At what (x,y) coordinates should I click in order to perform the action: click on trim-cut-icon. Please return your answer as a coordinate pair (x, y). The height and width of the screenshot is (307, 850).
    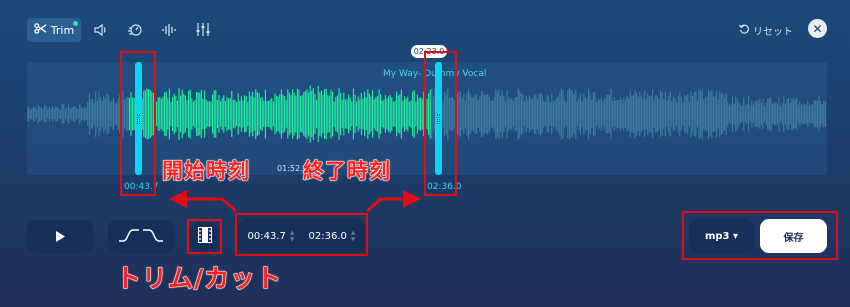
    Looking at the image, I should click on (204, 236).